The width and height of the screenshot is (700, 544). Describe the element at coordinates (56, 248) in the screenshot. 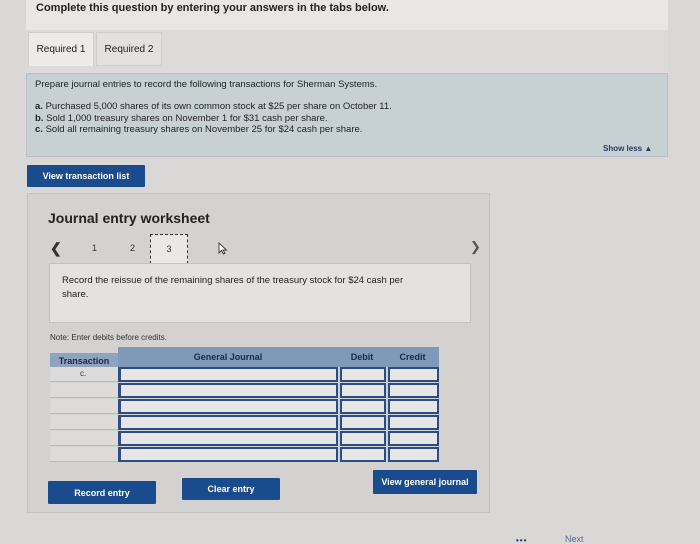

I see `chevron-left-icon: ❮` at that location.